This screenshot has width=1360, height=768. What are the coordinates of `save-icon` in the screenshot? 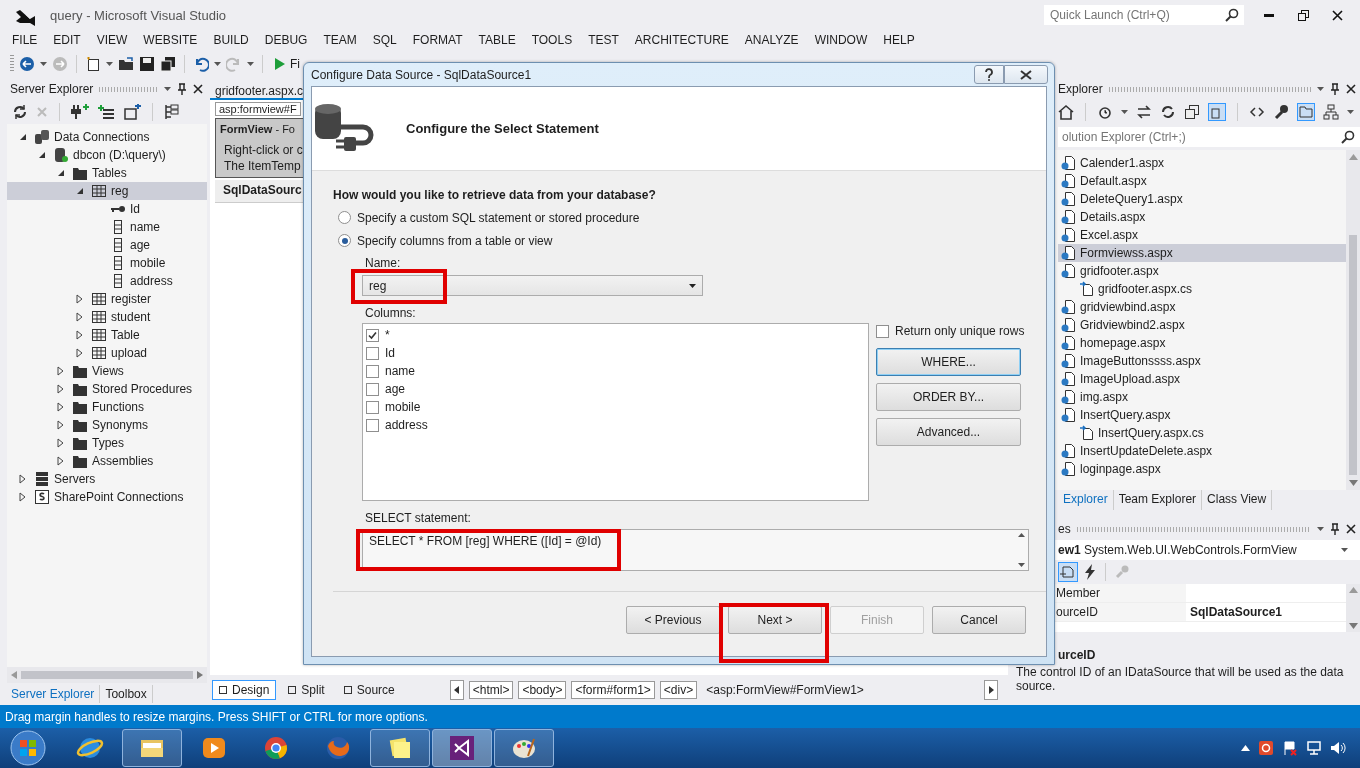 It's located at (147, 64).